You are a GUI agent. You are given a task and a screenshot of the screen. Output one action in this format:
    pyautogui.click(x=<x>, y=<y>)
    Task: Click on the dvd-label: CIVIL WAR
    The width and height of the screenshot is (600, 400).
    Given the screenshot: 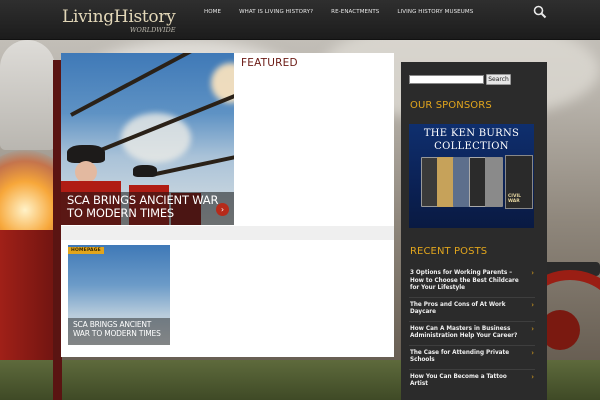 What is the action you would take?
    pyautogui.click(x=515, y=199)
    